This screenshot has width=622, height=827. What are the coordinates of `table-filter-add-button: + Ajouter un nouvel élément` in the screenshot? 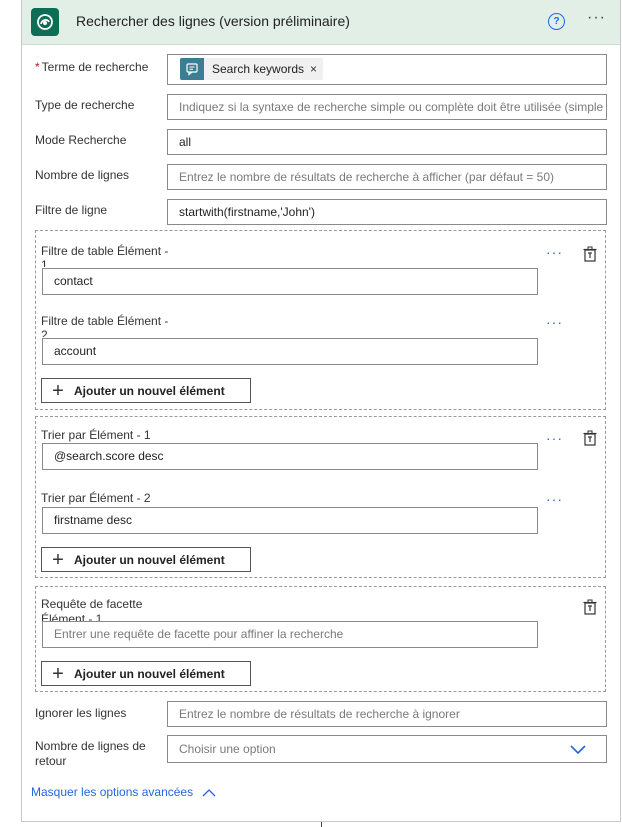 It's located at (146, 390).